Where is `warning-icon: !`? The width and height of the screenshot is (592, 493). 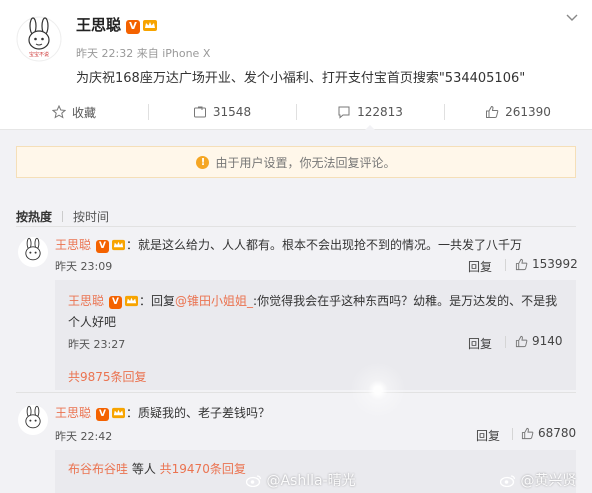
warning-icon: ! is located at coordinates (203, 162).